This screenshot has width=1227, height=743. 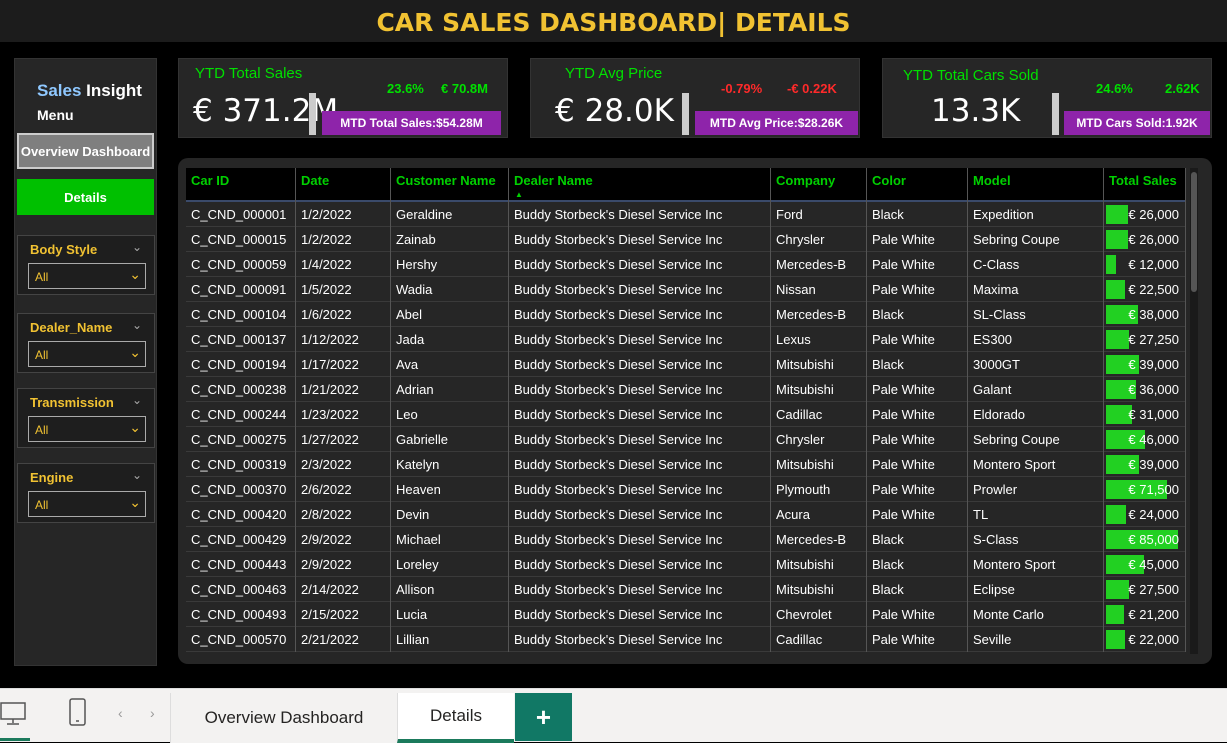 I want to click on sales-value: € 31,000, so click(x=1153, y=414).